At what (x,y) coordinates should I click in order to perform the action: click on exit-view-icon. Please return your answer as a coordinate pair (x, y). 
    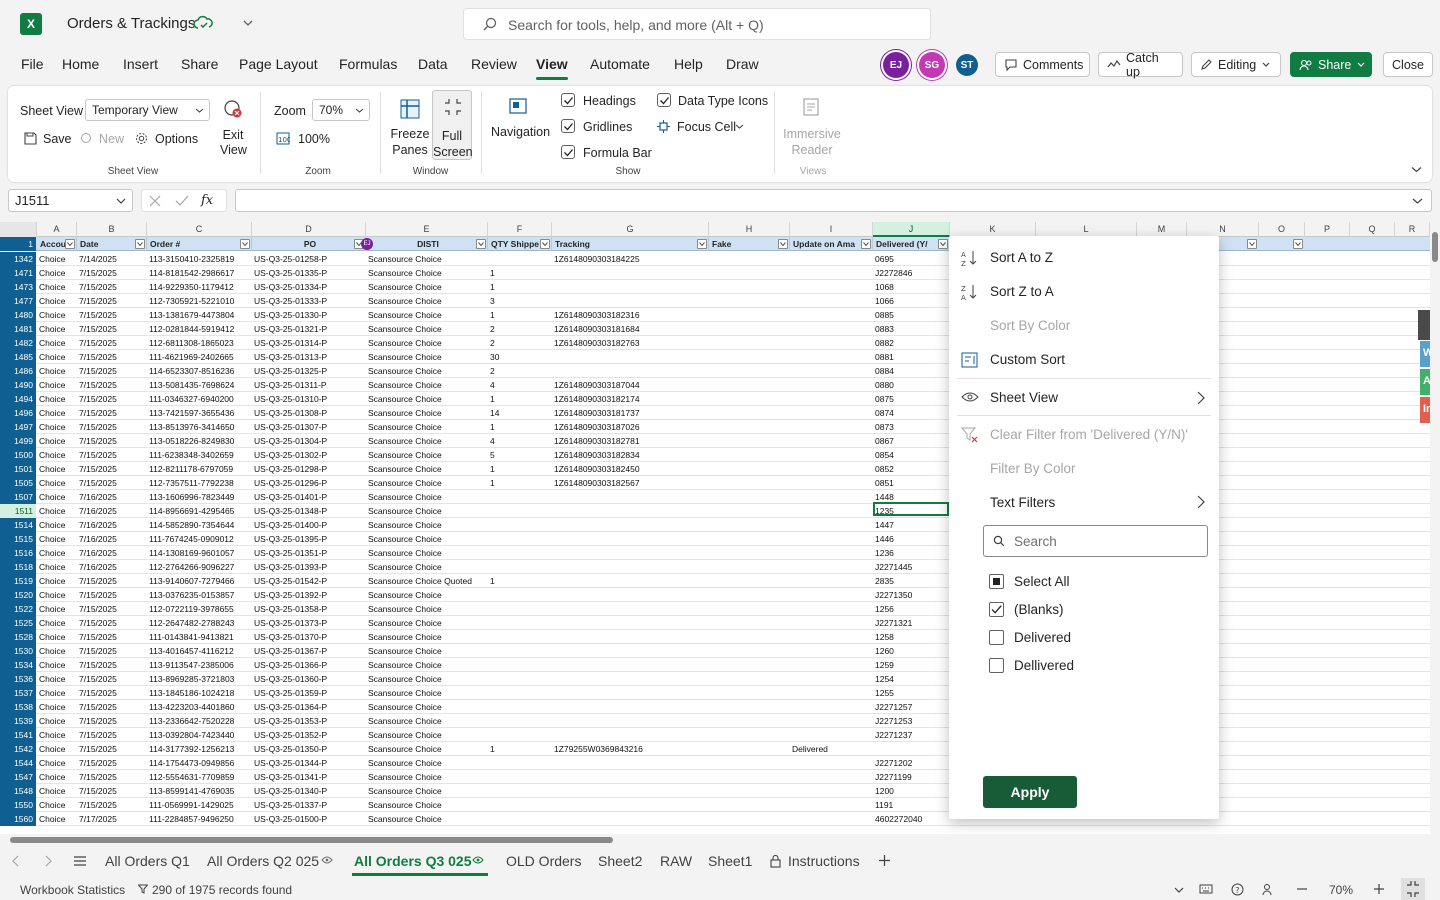
    Looking at the image, I should click on (233, 109).